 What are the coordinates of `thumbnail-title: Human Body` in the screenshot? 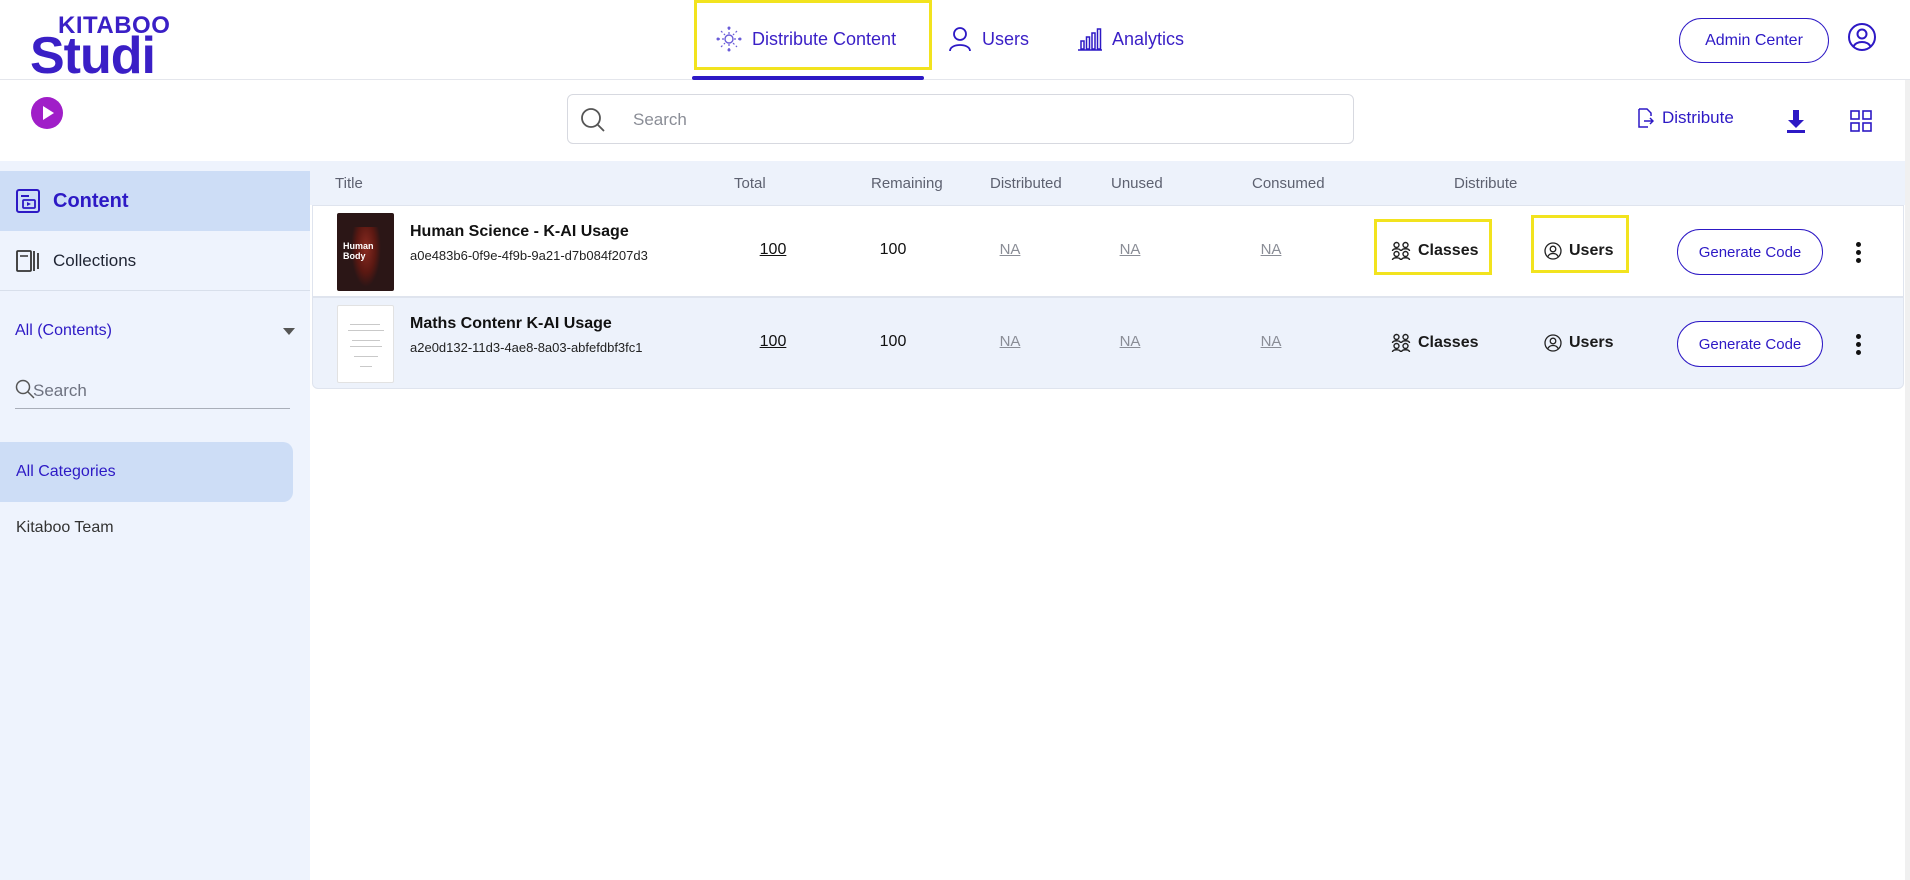 It's located at (358, 251).